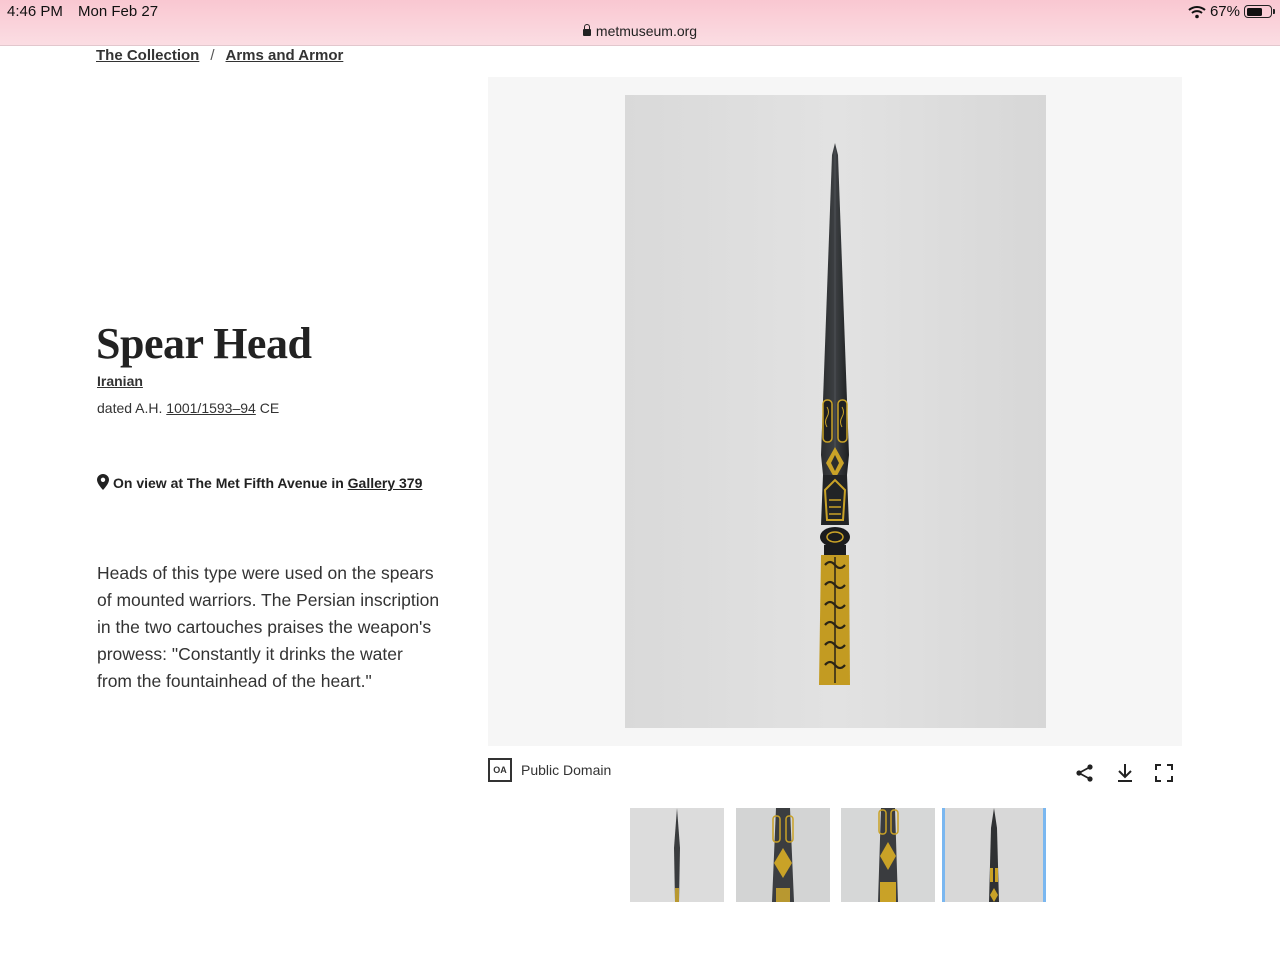 Image resolution: width=1280 pixels, height=960 pixels. Describe the element at coordinates (132, 408) in the screenshot. I see `date-prefix: dated A.H.` at that location.